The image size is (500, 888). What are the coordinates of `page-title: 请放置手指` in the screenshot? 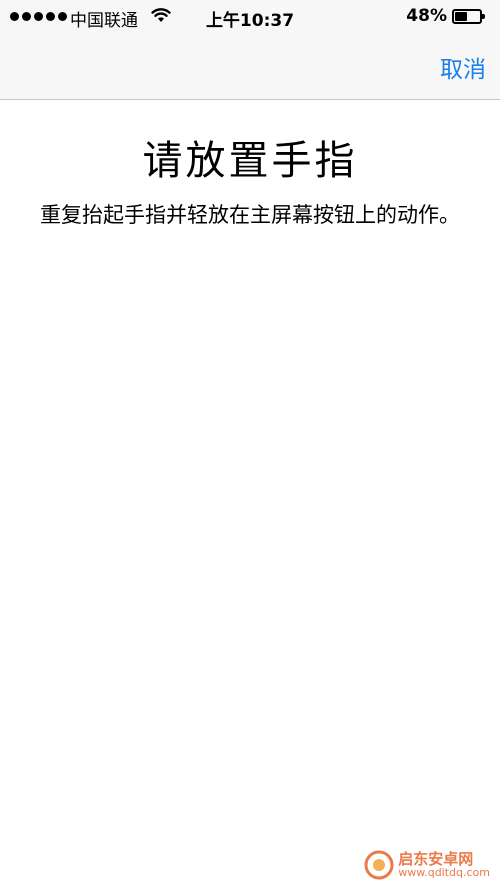 It's located at (250, 161).